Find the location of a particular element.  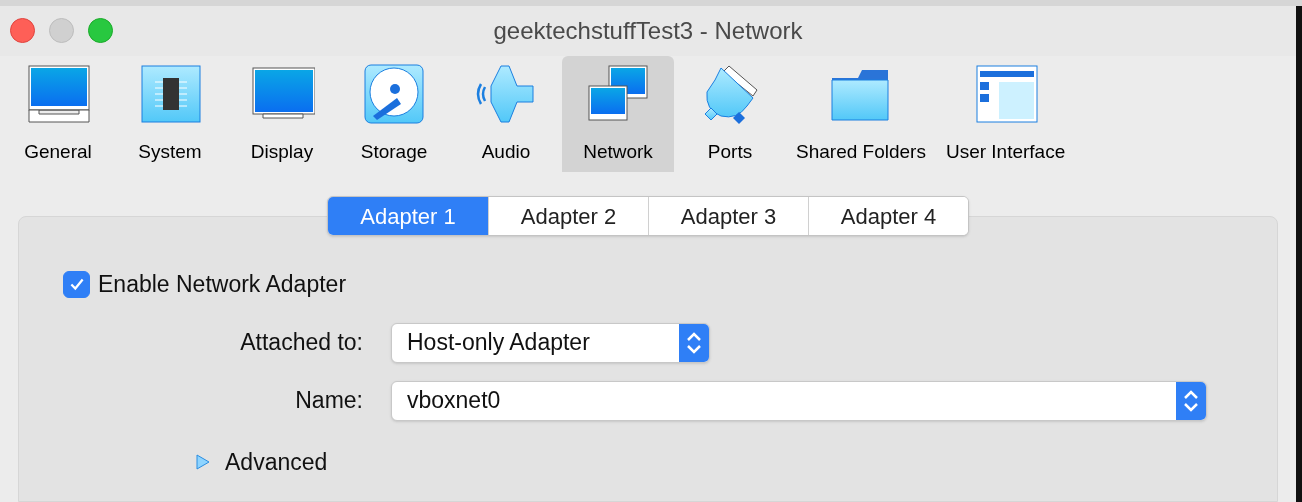

adapter-tab: Adapter 3 is located at coordinates (728, 216).